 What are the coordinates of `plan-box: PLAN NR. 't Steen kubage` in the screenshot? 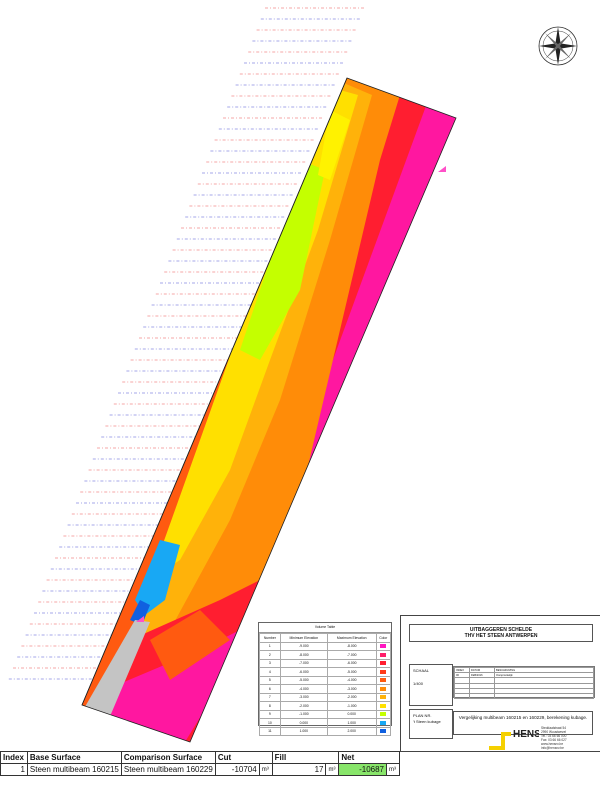 It's located at (431, 724).